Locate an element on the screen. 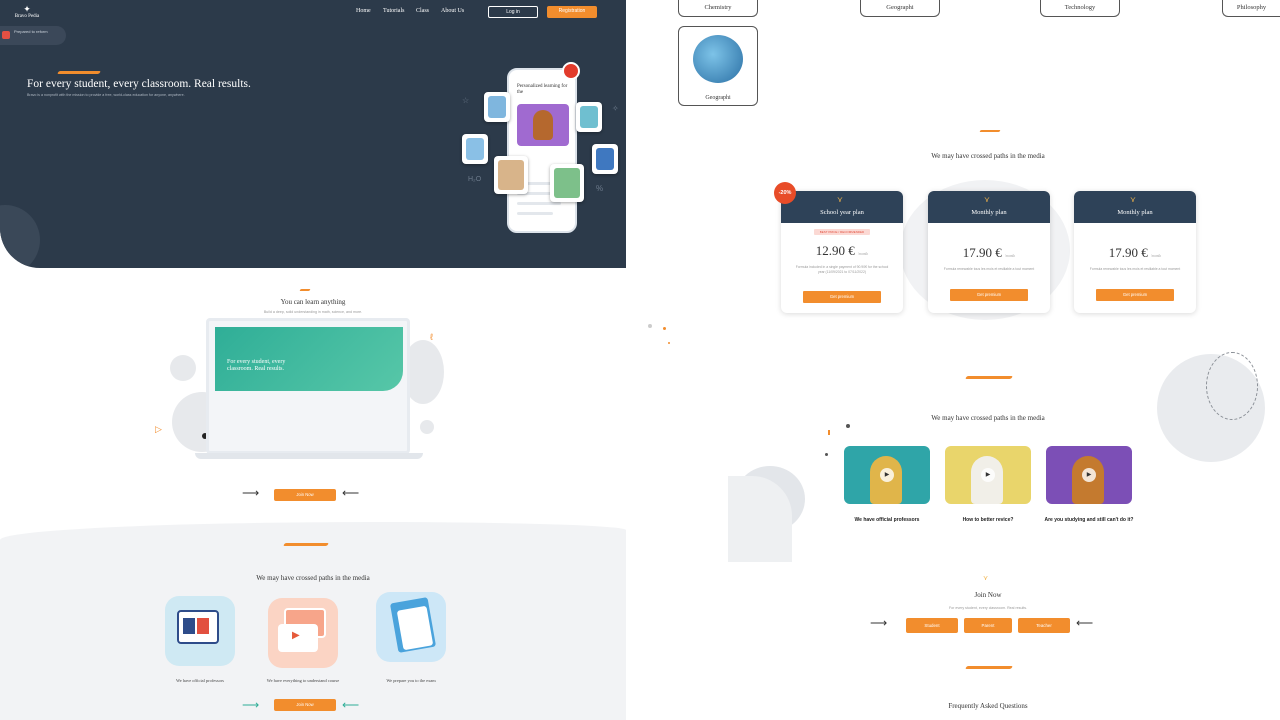 The width and height of the screenshot is (1280, 720). nav-class: Class is located at coordinates (422, 11).